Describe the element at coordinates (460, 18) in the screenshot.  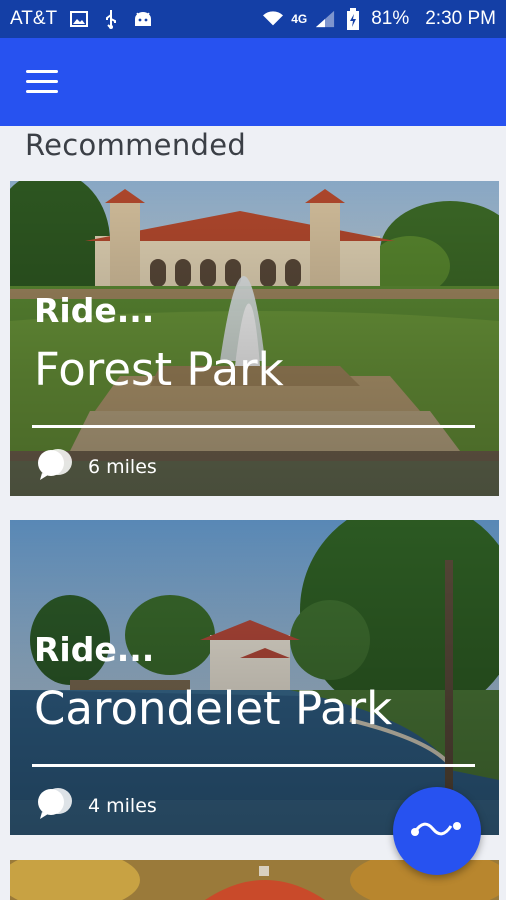
I see `time-label: 2:30 PM` at that location.